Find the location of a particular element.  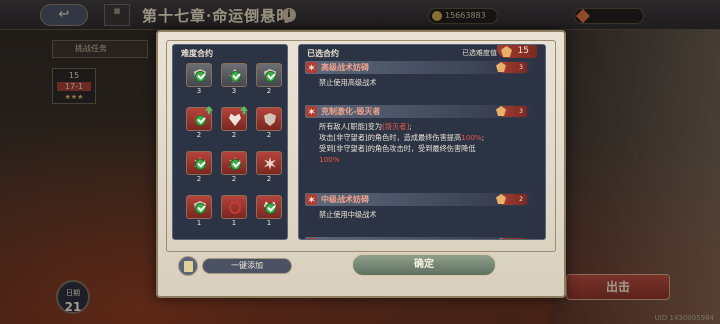

contract-header: 单体攻击防护 2 is located at coordinates (423, 238).